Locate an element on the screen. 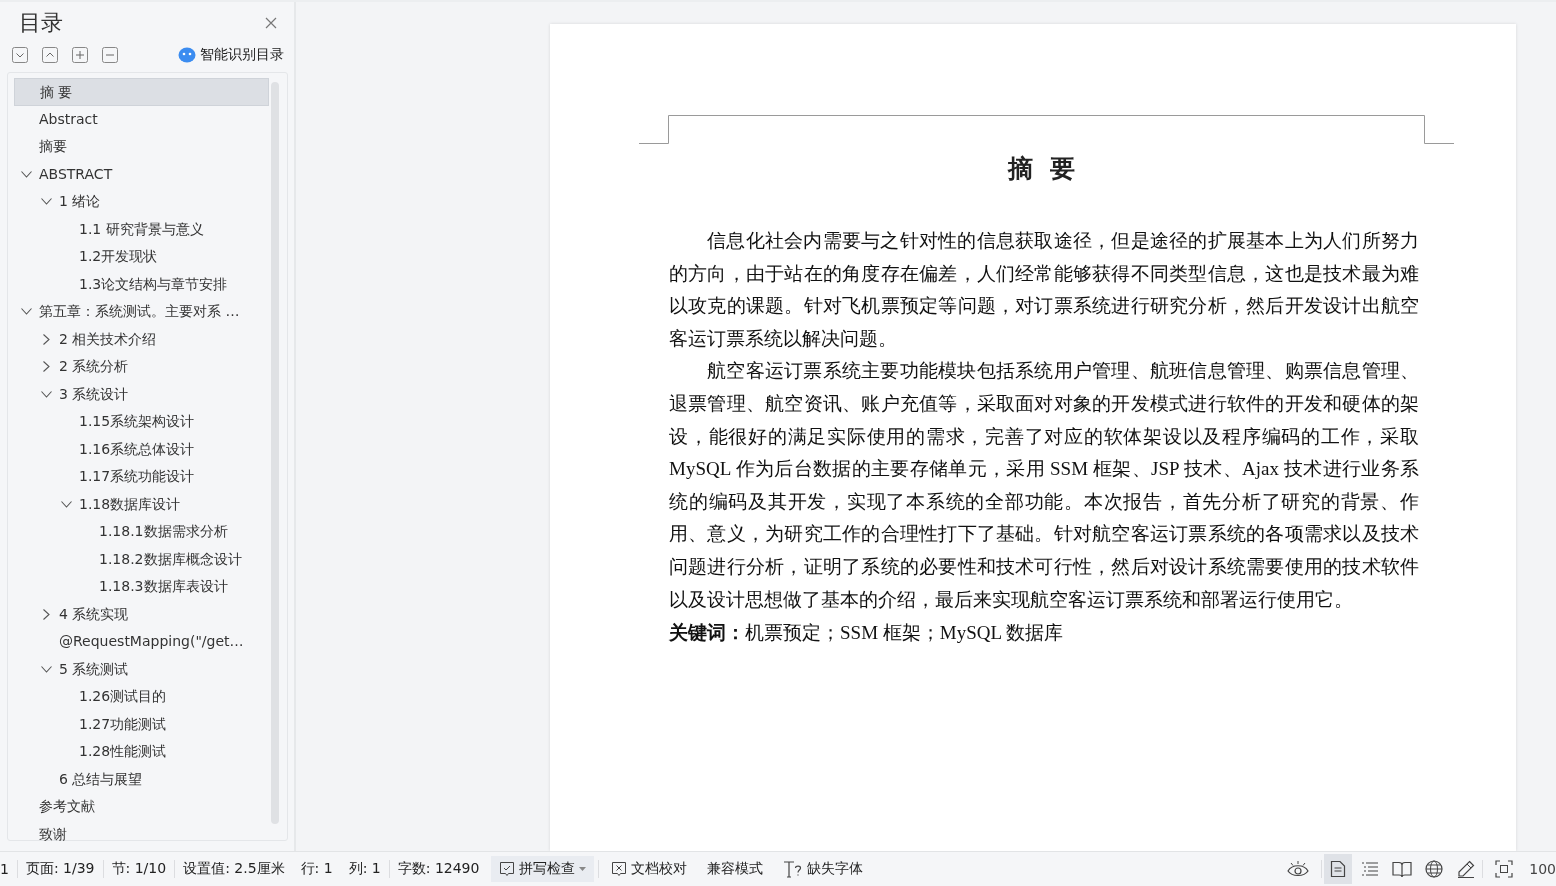 Image resolution: width=1556 pixels, height=886 pixels. plus-icon is located at coordinates (80, 55).